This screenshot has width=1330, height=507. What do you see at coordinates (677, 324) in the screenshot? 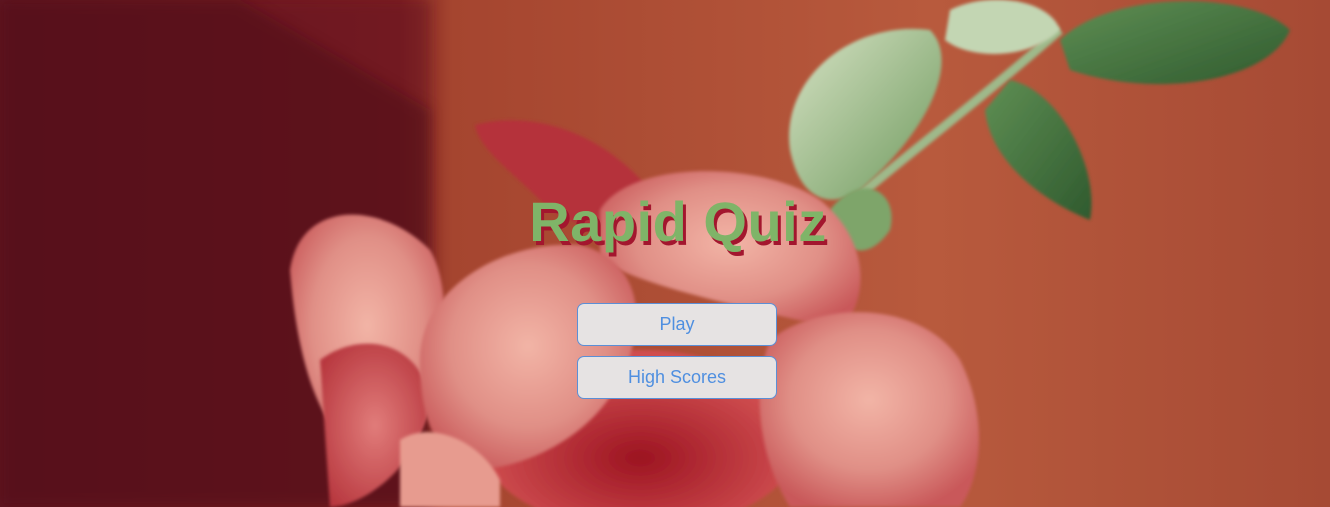
I see `play-button: Play` at bounding box center [677, 324].